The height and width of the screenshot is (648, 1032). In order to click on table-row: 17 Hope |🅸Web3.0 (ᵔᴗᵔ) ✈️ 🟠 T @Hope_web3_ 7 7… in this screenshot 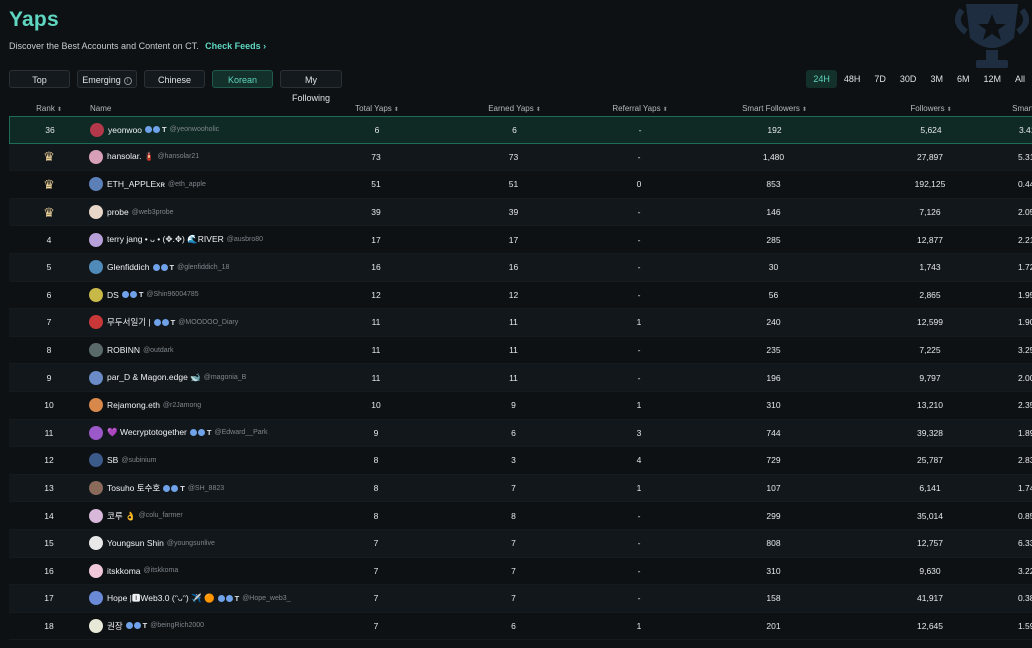, I will do `click(520, 599)`.